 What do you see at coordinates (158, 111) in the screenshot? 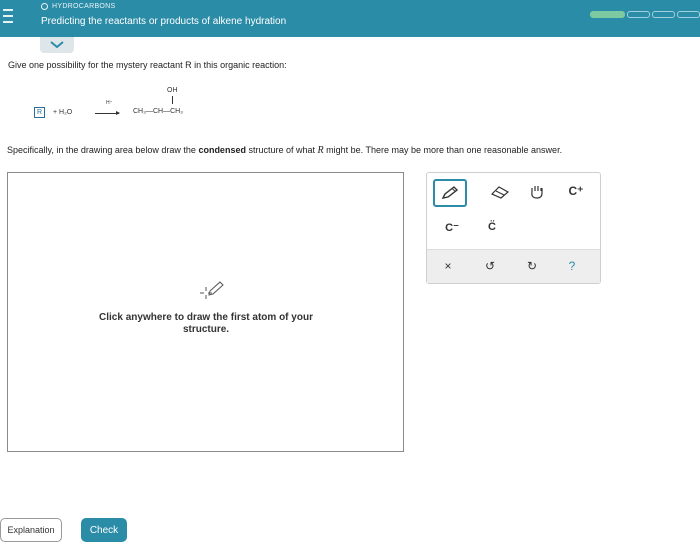
I see `product-formula: CH₃—CH—CH₃` at bounding box center [158, 111].